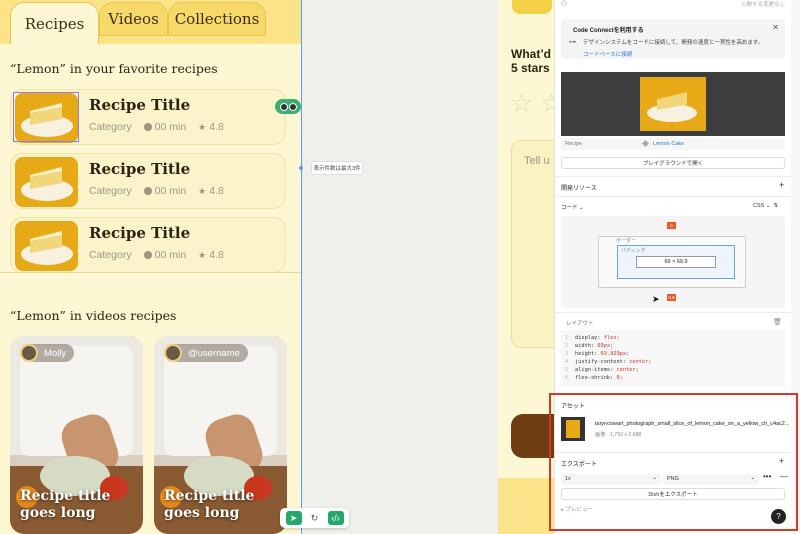 Image resolution: width=800 pixels, height=534 pixels. What do you see at coordinates (784, 476) in the screenshot?
I see `remove-icon: —` at bounding box center [784, 476].